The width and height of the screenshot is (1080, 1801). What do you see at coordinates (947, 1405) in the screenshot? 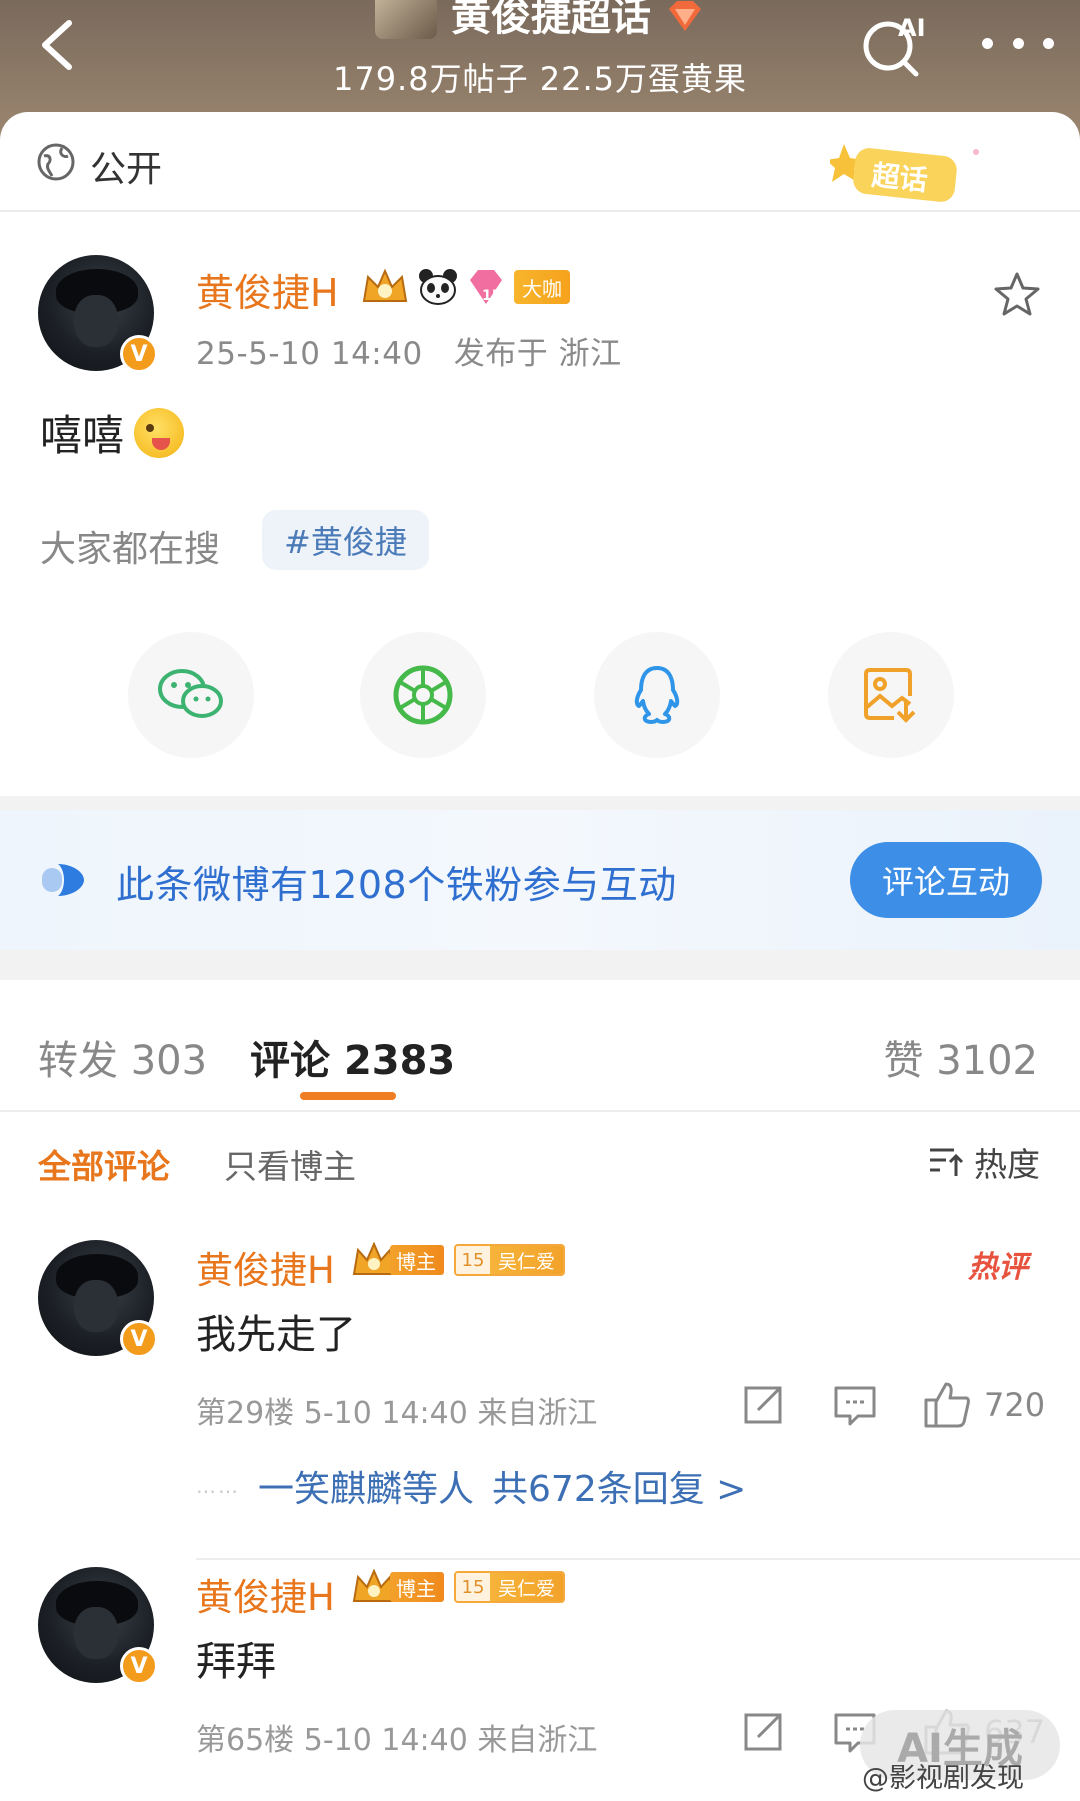
I see `thumbs-up-icon` at bounding box center [947, 1405].